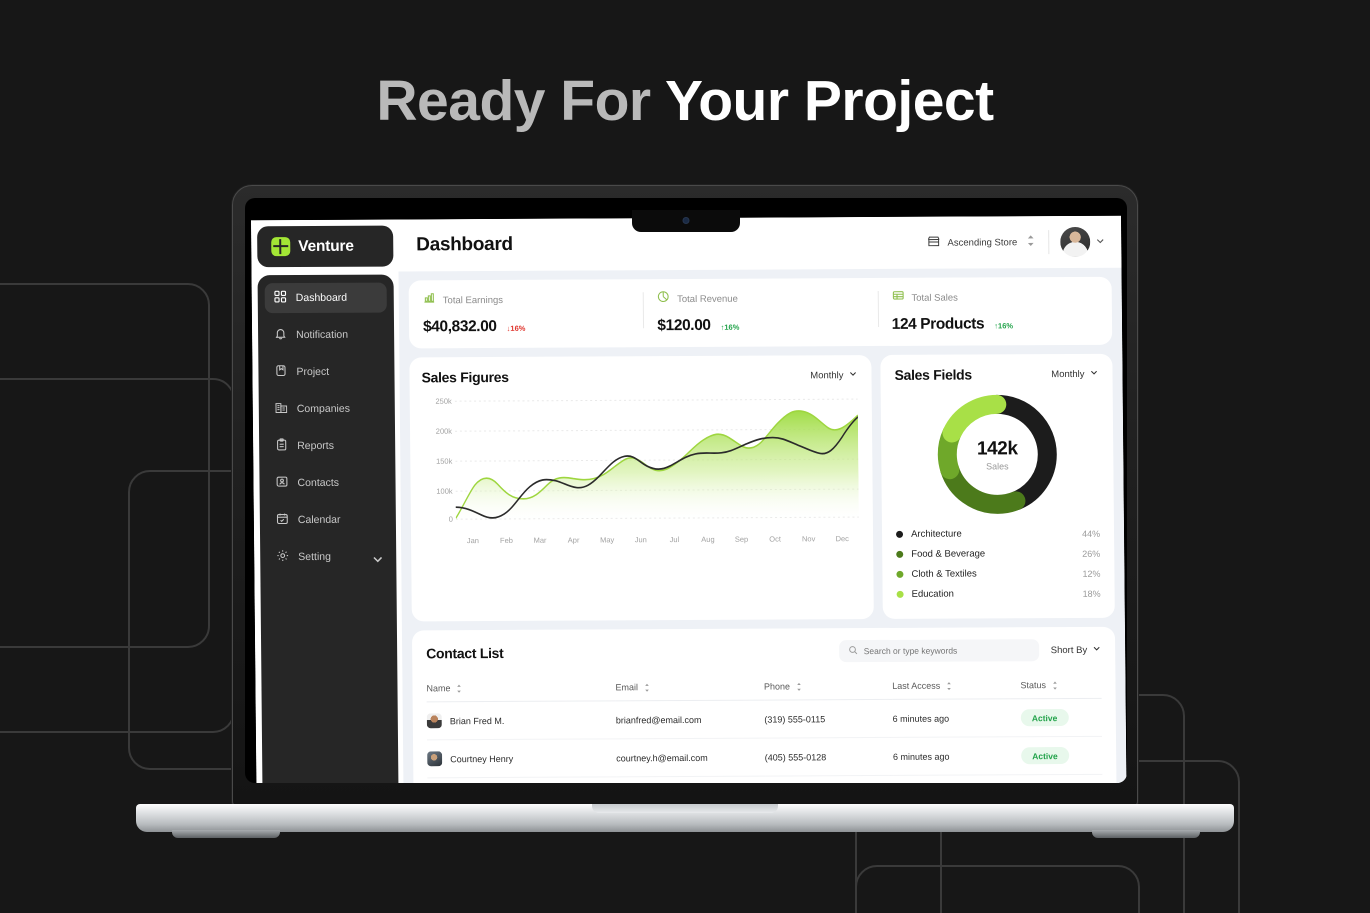 This screenshot has width=1370, height=913. What do you see at coordinates (280, 335) in the screenshot?
I see `bell-icon` at bounding box center [280, 335].